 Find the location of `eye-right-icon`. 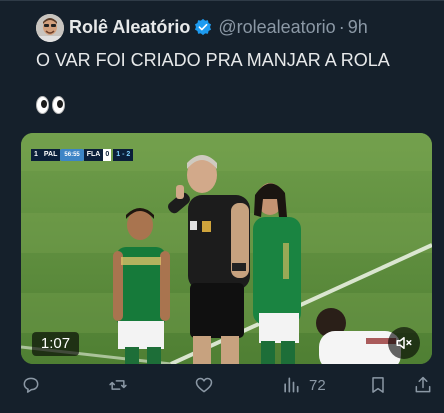

eye-right-icon is located at coordinates (58, 105).